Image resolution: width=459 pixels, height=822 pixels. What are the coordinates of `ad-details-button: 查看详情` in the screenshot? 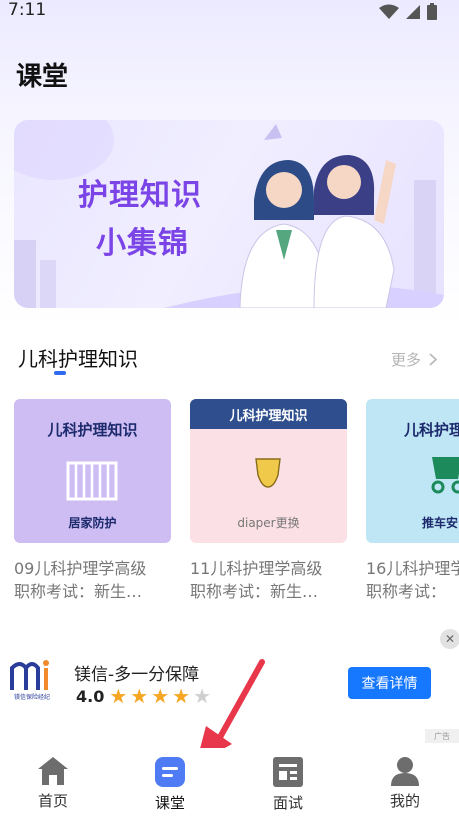 It's located at (389, 683).